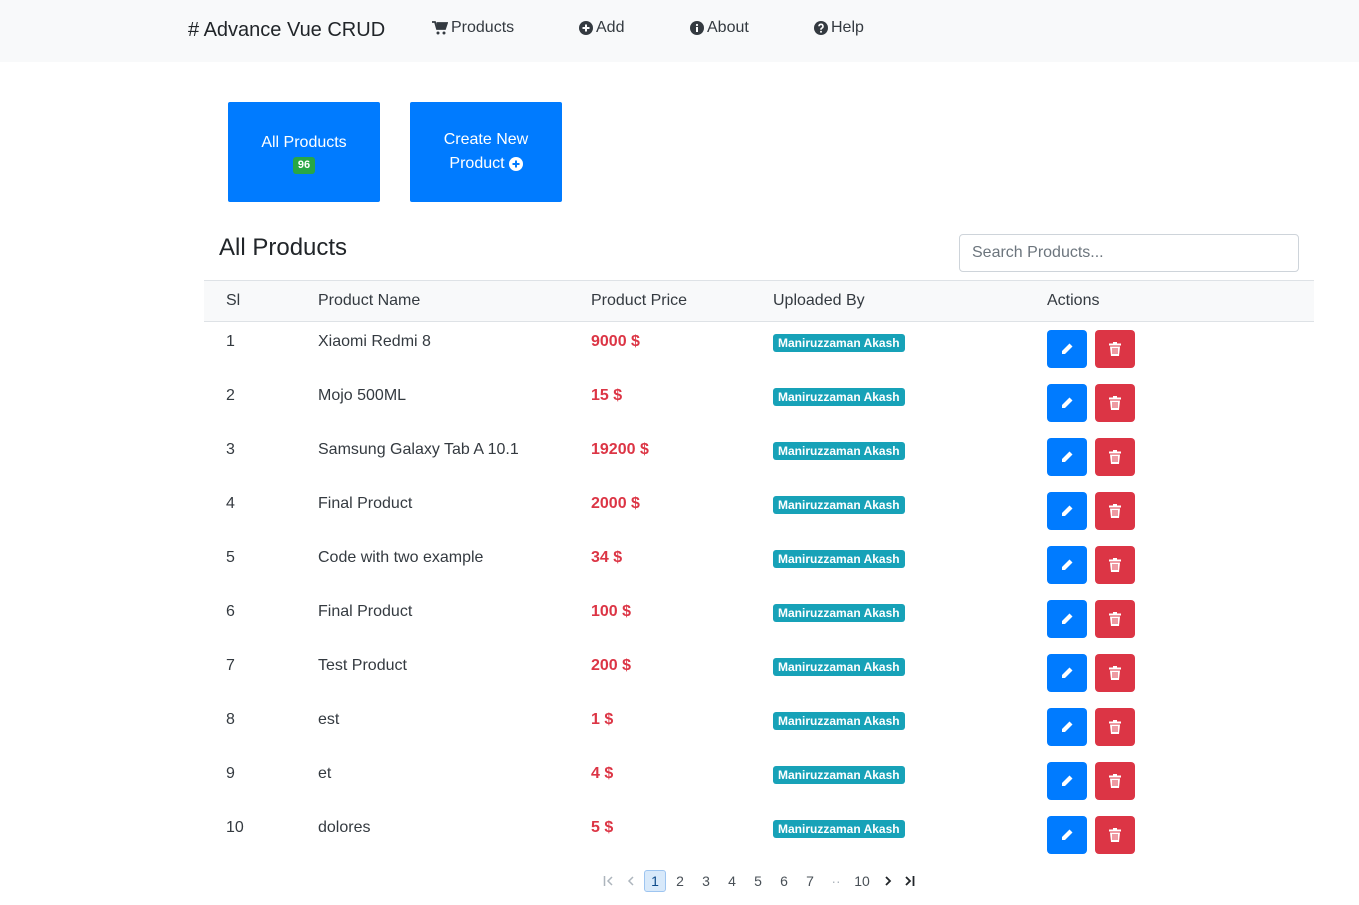  What do you see at coordinates (602, 719) in the screenshot?
I see `row-product-price: 1 $` at bounding box center [602, 719].